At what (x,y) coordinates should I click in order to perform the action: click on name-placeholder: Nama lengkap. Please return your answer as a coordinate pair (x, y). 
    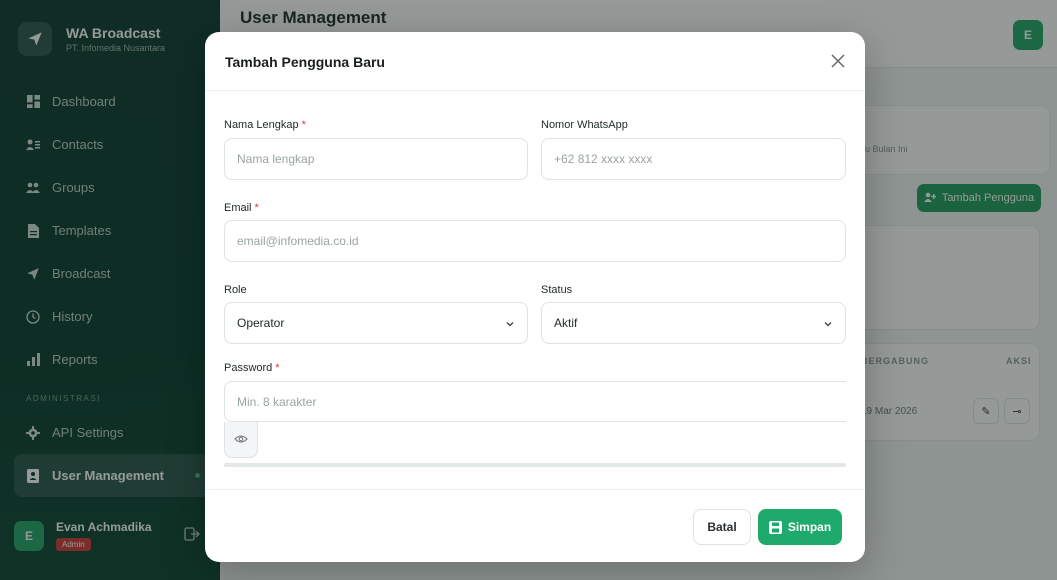
    Looking at the image, I should click on (276, 159).